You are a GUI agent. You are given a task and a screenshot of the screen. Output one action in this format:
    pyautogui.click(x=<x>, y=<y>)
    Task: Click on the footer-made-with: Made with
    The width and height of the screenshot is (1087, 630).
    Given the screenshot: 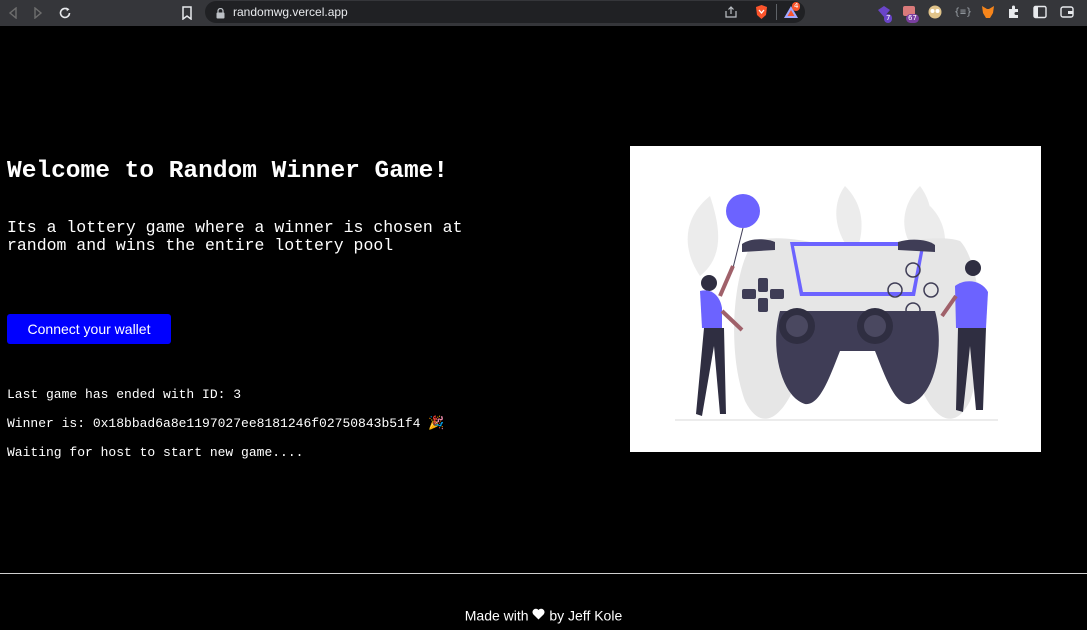 What is the action you would take?
    pyautogui.click(x=496, y=615)
    